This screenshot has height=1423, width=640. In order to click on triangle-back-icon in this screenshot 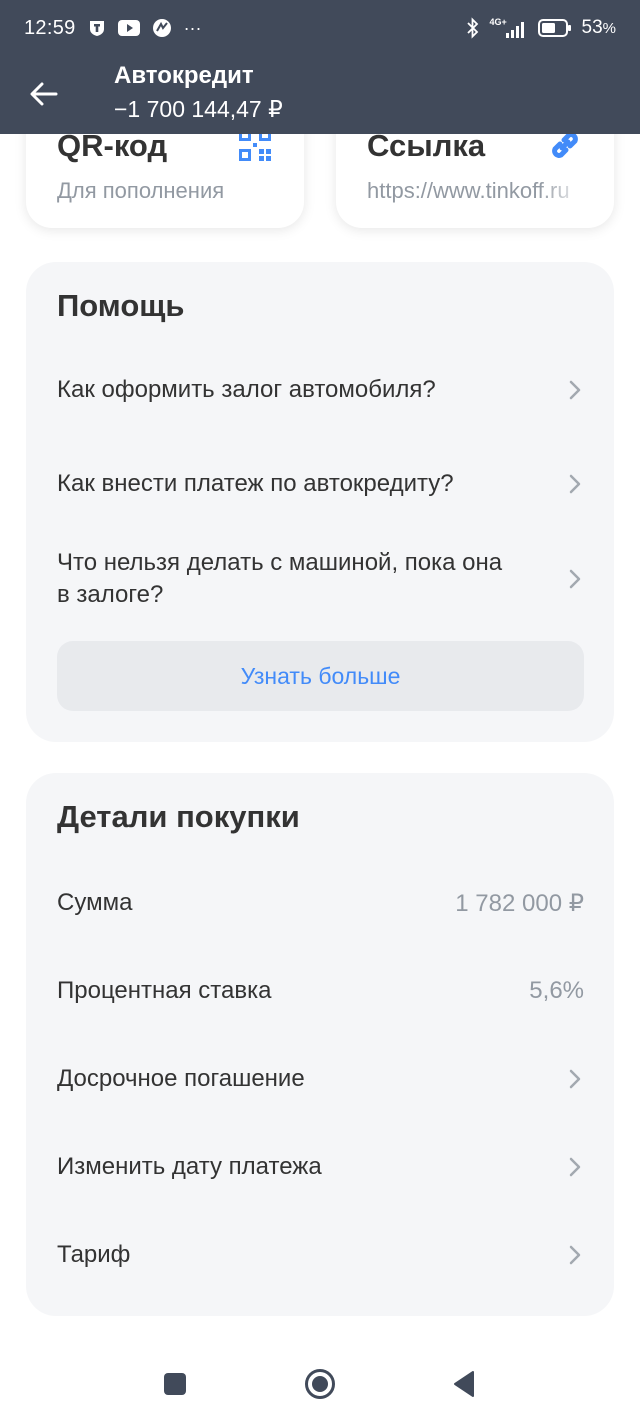, I will do `click(464, 1384)`.